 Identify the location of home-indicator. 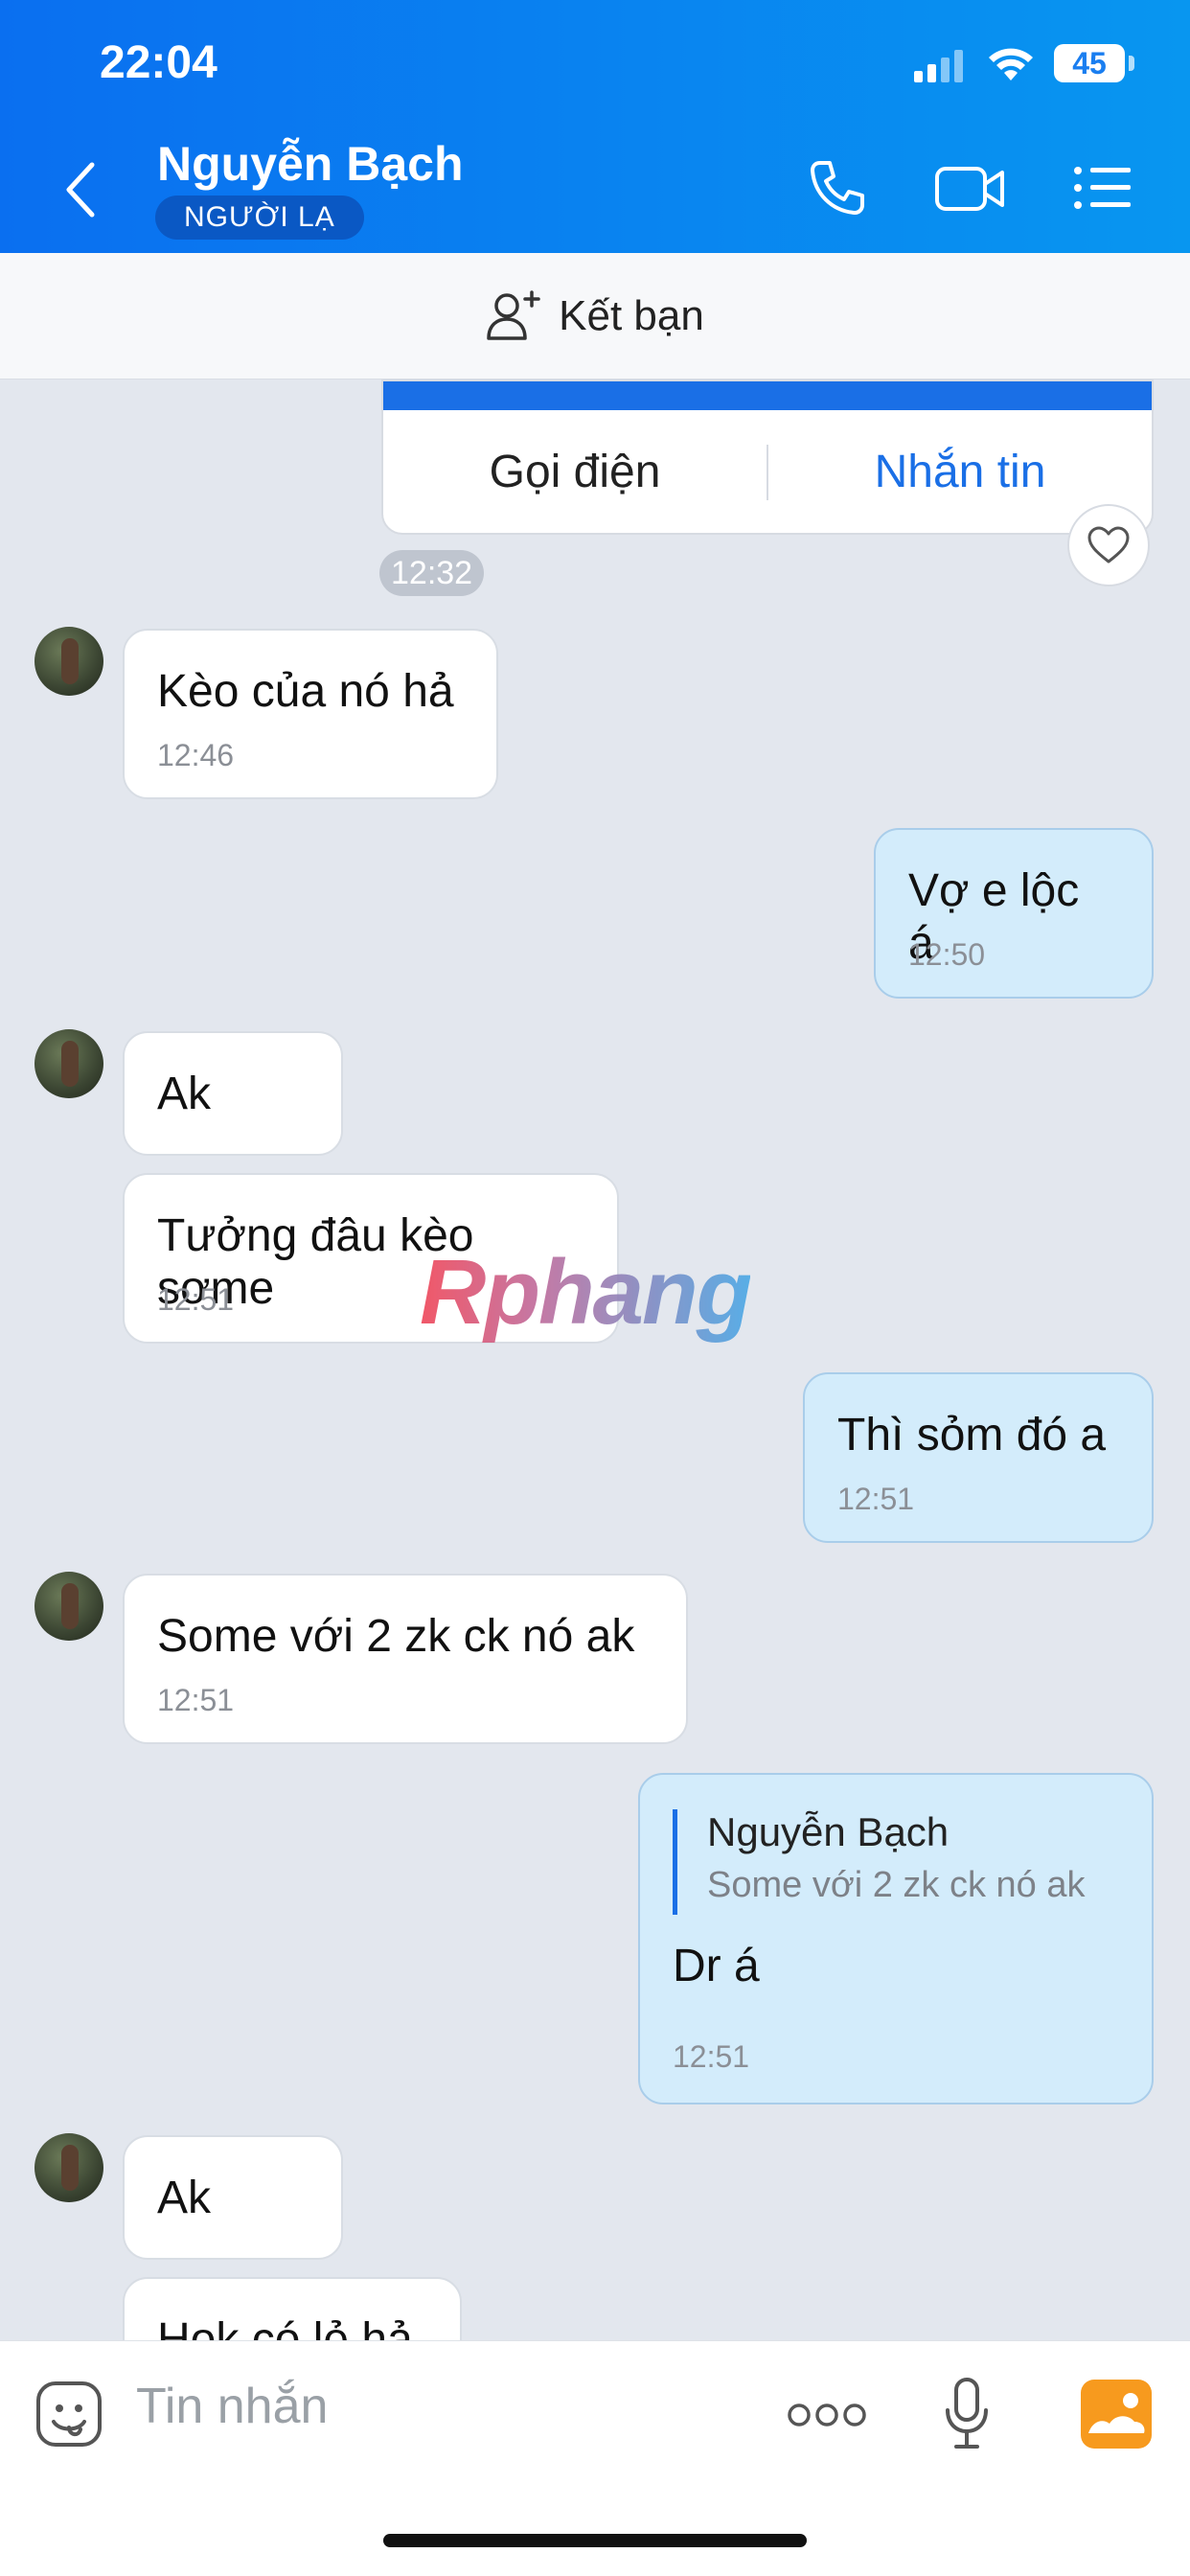
(595, 2540).